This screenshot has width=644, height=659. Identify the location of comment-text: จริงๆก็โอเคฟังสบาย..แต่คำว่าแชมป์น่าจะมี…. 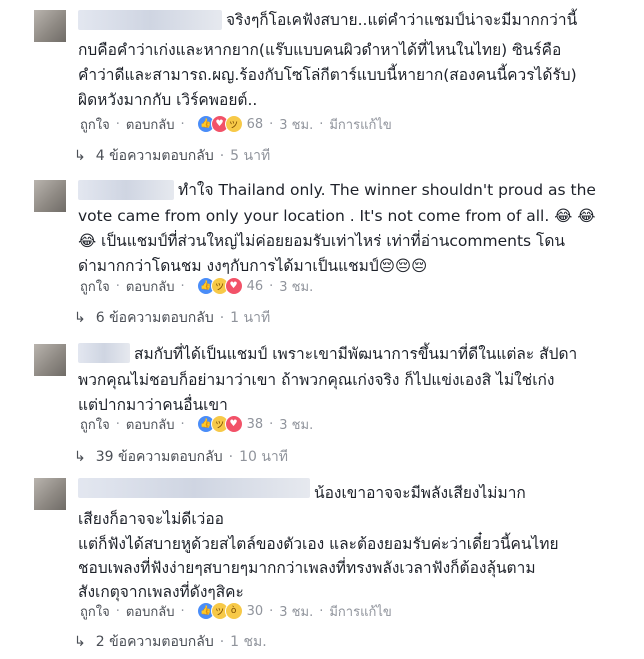
(402, 20).